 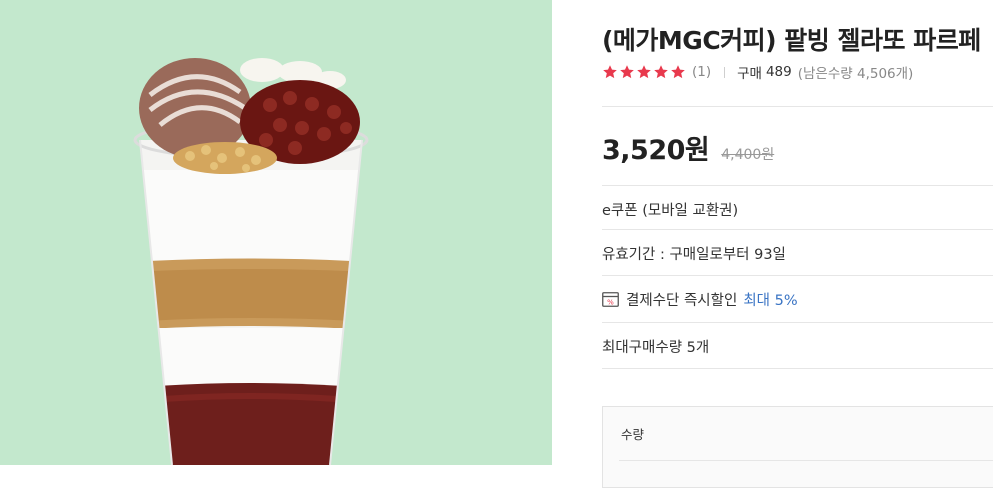 I want to click on remaining-stock: (남은수량 4,506개), so click(x=855, y=74).